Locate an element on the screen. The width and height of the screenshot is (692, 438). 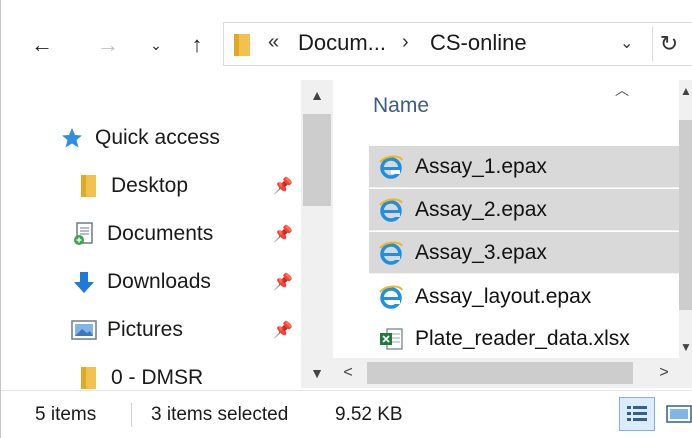
nav-item-quick-access: Quick access is located at coordinates (139, 138).